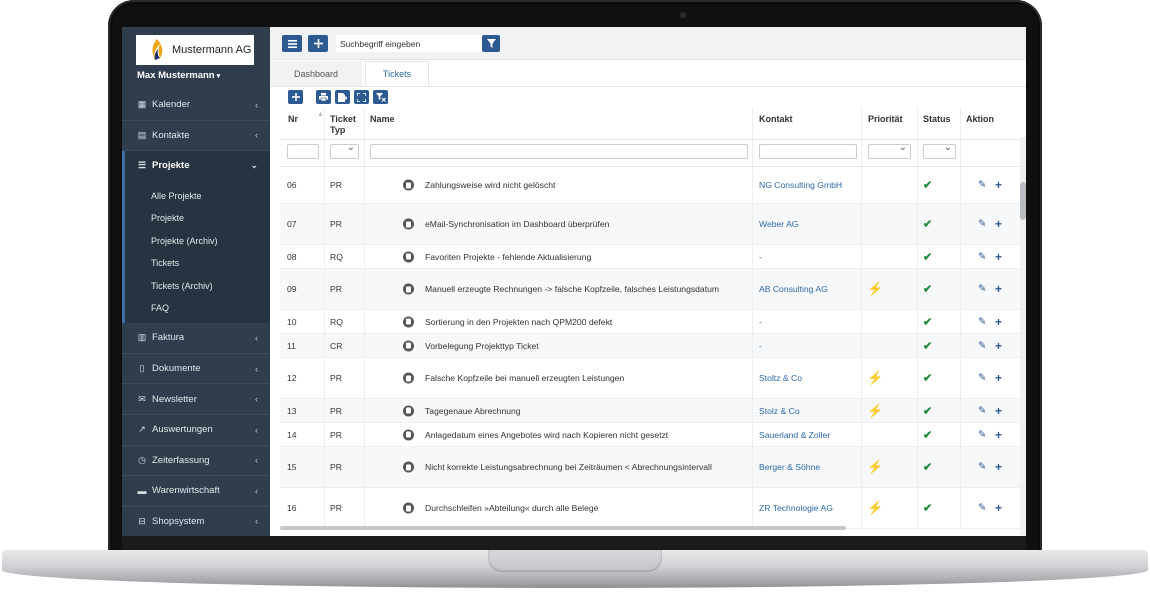  I want to click on filter-name-input, so click(559, 151).